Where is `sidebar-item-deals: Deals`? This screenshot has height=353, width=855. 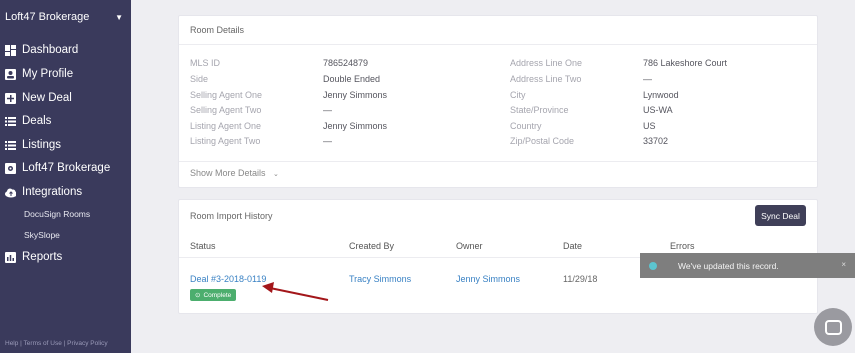
sidebar-item-deals: Deals is located at coordinates (28, 121).